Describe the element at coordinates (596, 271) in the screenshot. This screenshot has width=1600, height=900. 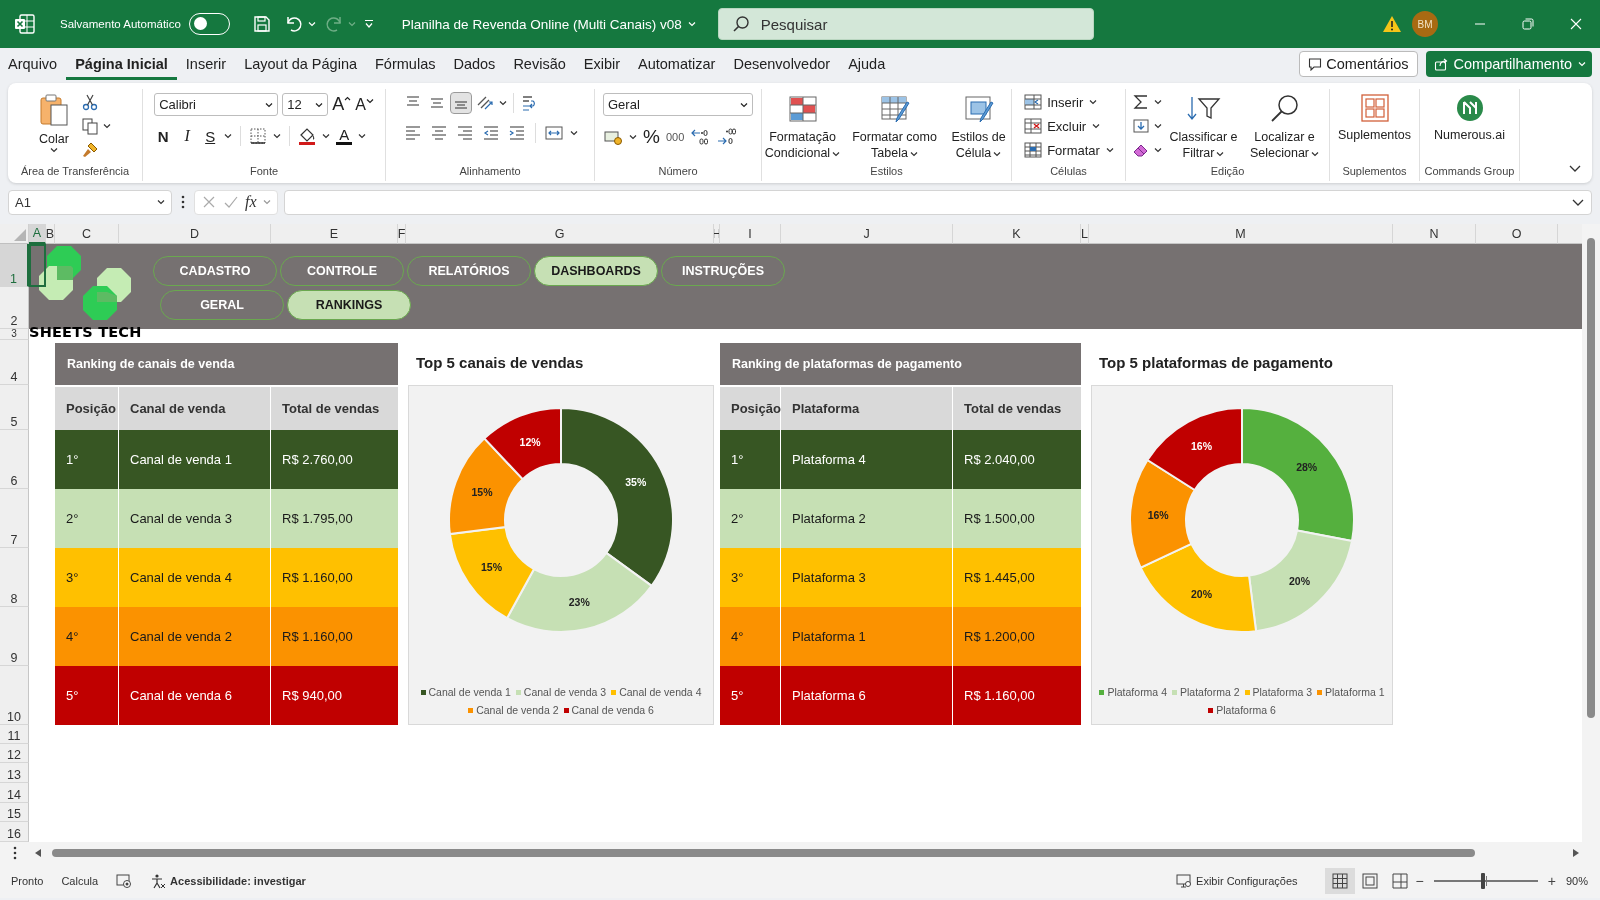
I see `nav-button: DASHBOARDS` at that location.